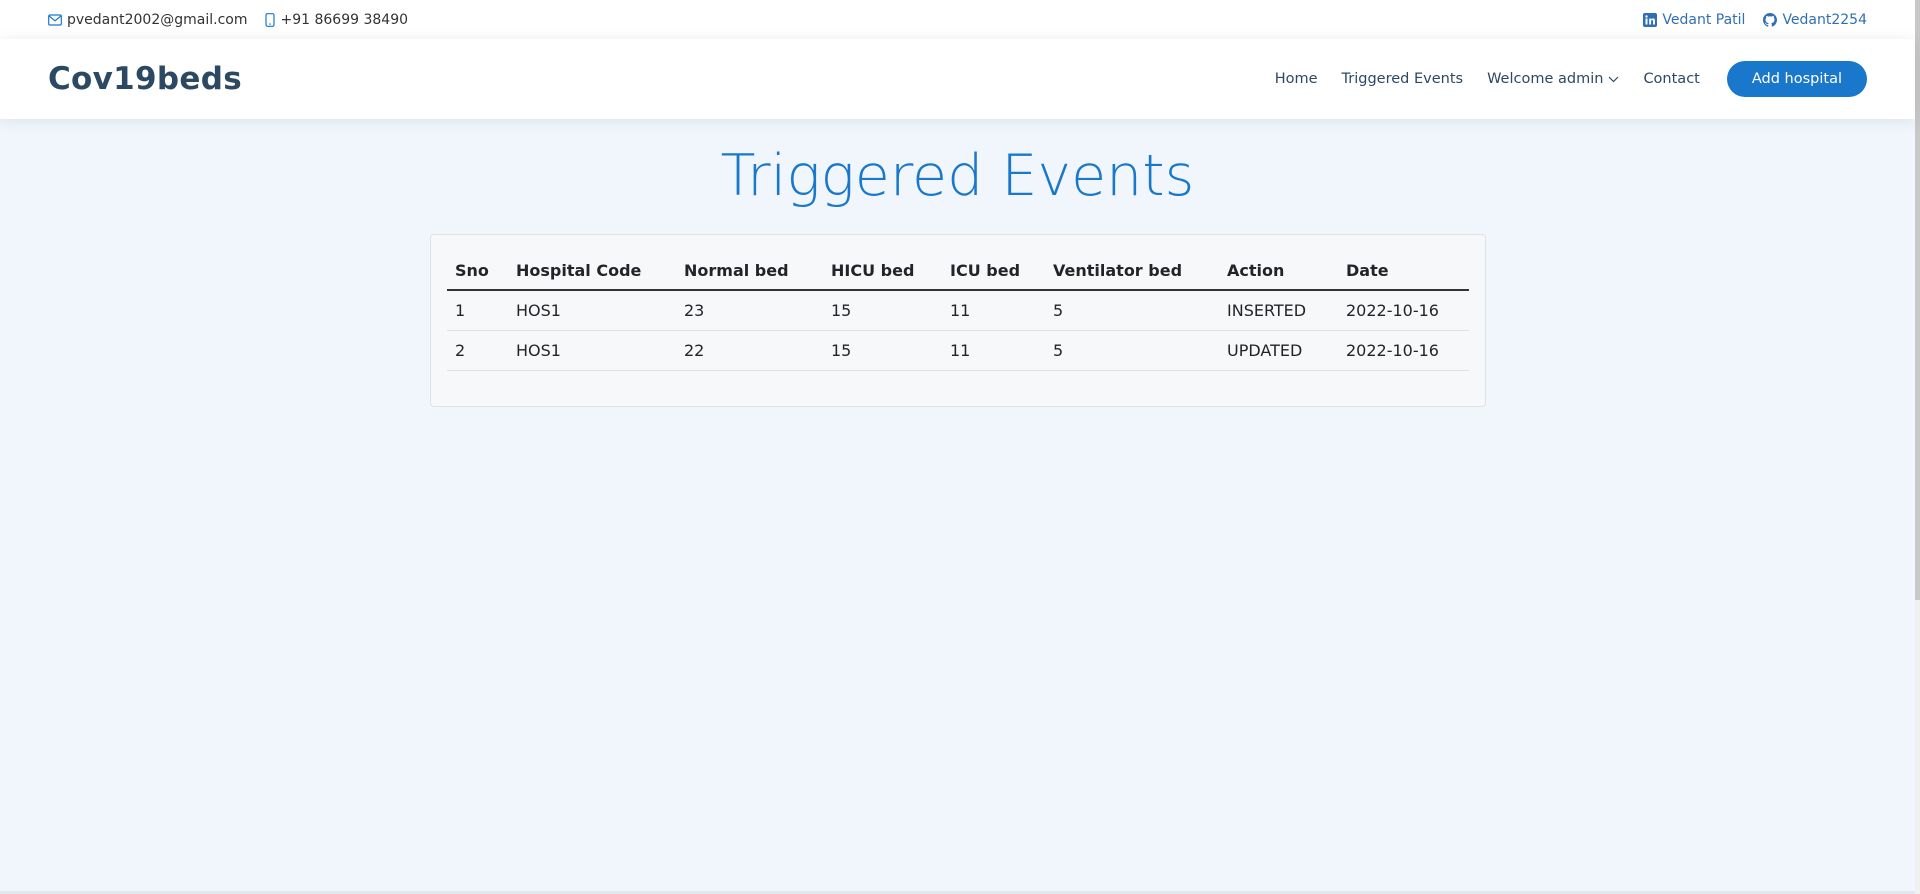 The height and width of the screenshot is (894, 1920). Describe the element at coordinates (749, 310) in the screenshot. I see `cell-normal-bed: 23` at that location.